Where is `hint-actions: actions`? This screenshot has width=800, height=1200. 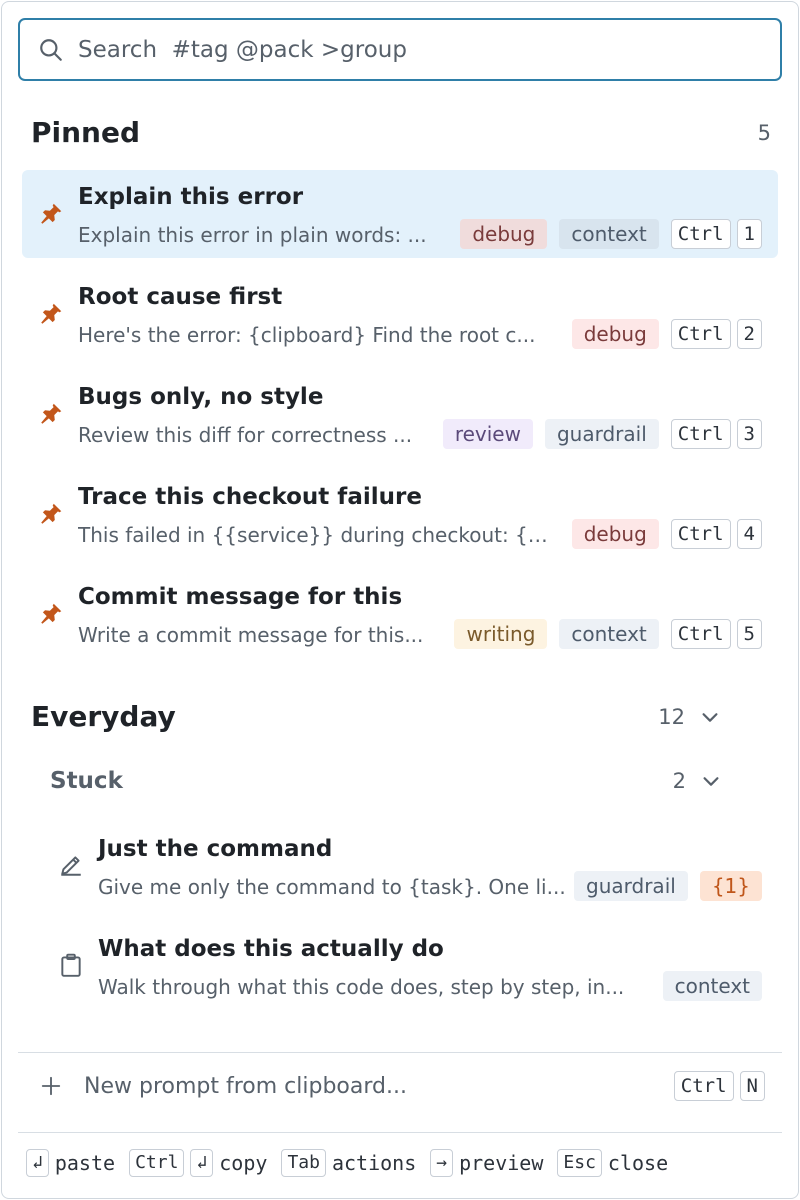 hint-actions: actions is located at coordinates (374, 1163).